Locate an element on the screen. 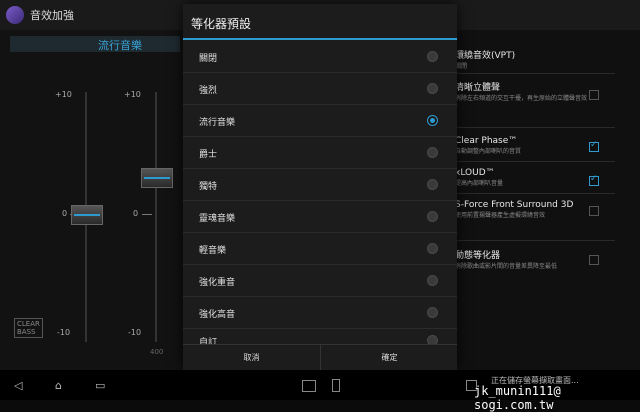 The height and width of the screenshot is (412, 640). preset-option-bass-boost: 強化重音 is located at coordinates (320, 280).